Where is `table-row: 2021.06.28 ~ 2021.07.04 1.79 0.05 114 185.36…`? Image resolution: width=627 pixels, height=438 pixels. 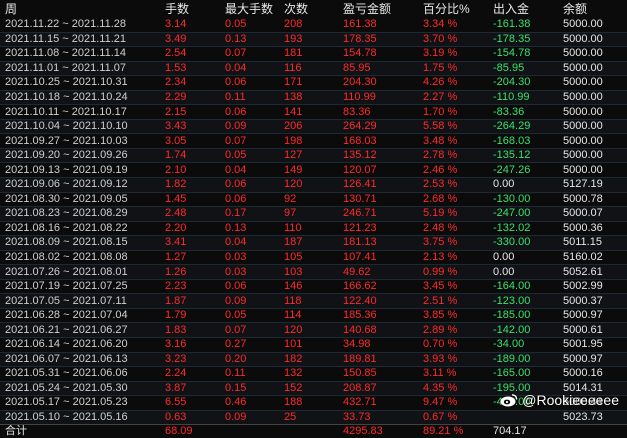
table-row: 2021.06.28 ~ 2021.07.04 1.79 0.05 114 185.36… is located at coordinates (313, 315).